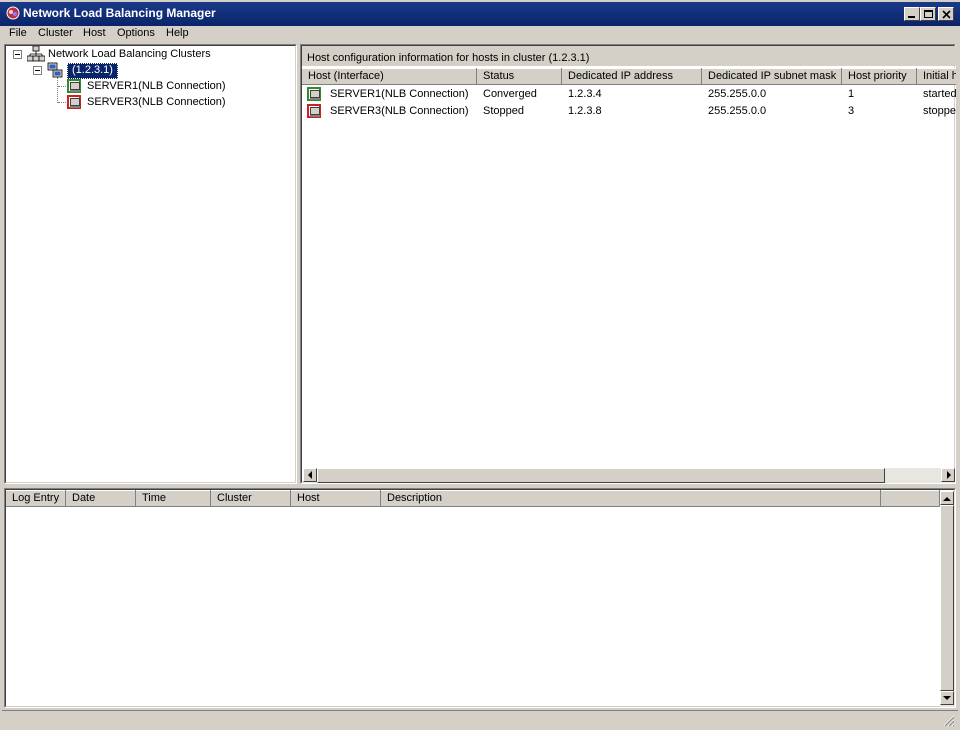 Image resolution: width=960 pixels, height=730 pixels. Describe the element at coordinates (36, 498) in the screenshot. I see `col-log-entry: Log Entry` at that location.